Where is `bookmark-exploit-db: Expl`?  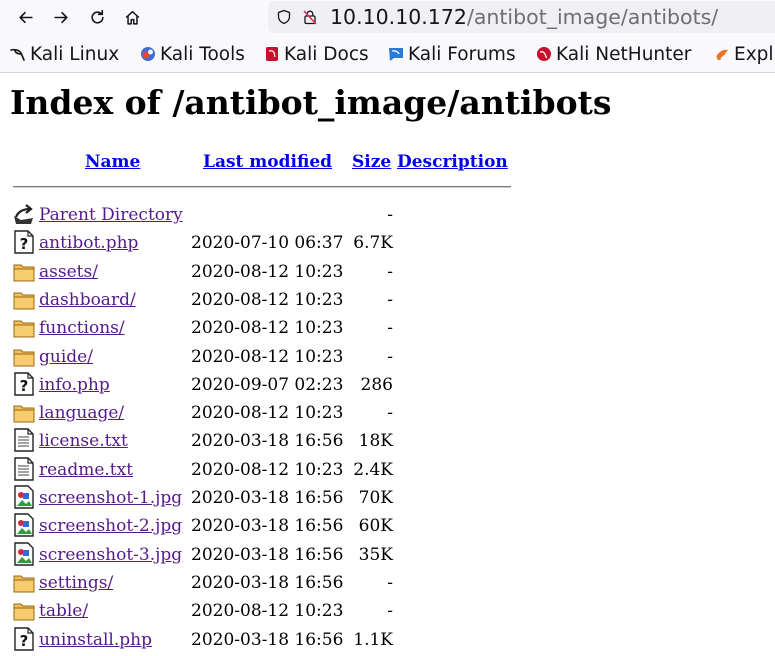
bookmark-exploit-db: Expl is located at coordinates (744, 54).